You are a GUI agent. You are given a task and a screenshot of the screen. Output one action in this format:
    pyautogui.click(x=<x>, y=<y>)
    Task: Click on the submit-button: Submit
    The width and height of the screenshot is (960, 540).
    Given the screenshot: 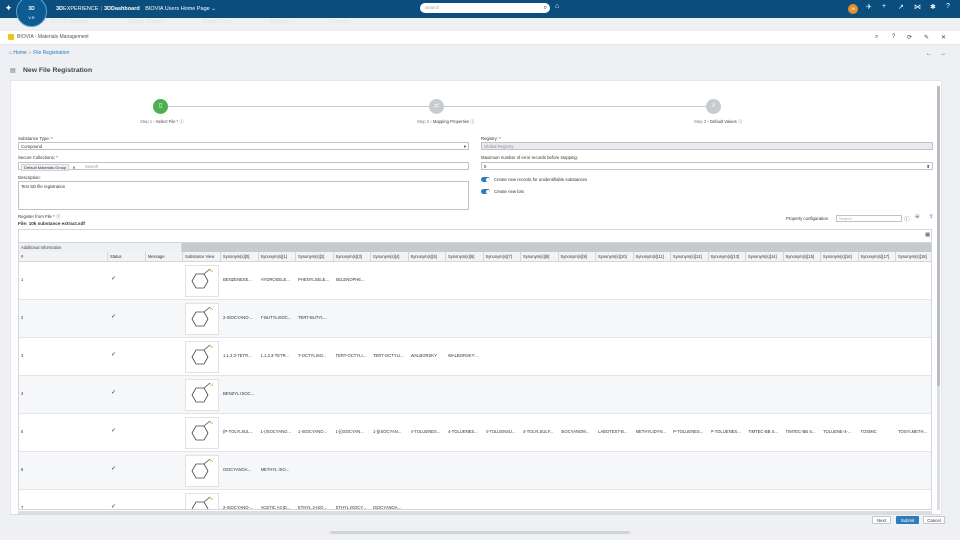 What is the action you would take?
    pyautogui.click(x=907, y=520)
    